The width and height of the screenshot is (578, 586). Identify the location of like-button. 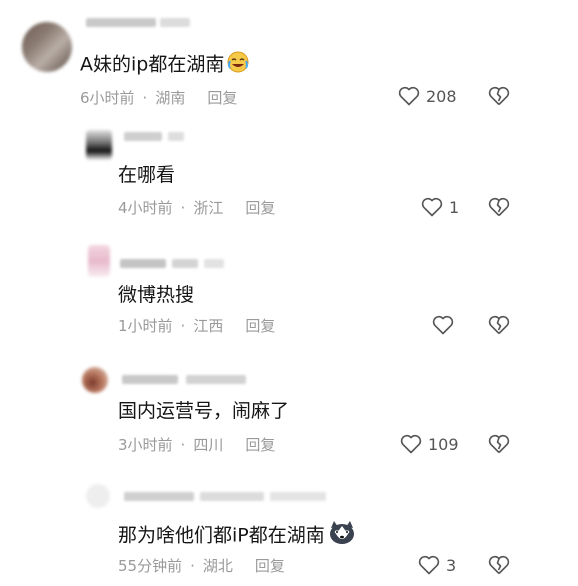
(446, 325).